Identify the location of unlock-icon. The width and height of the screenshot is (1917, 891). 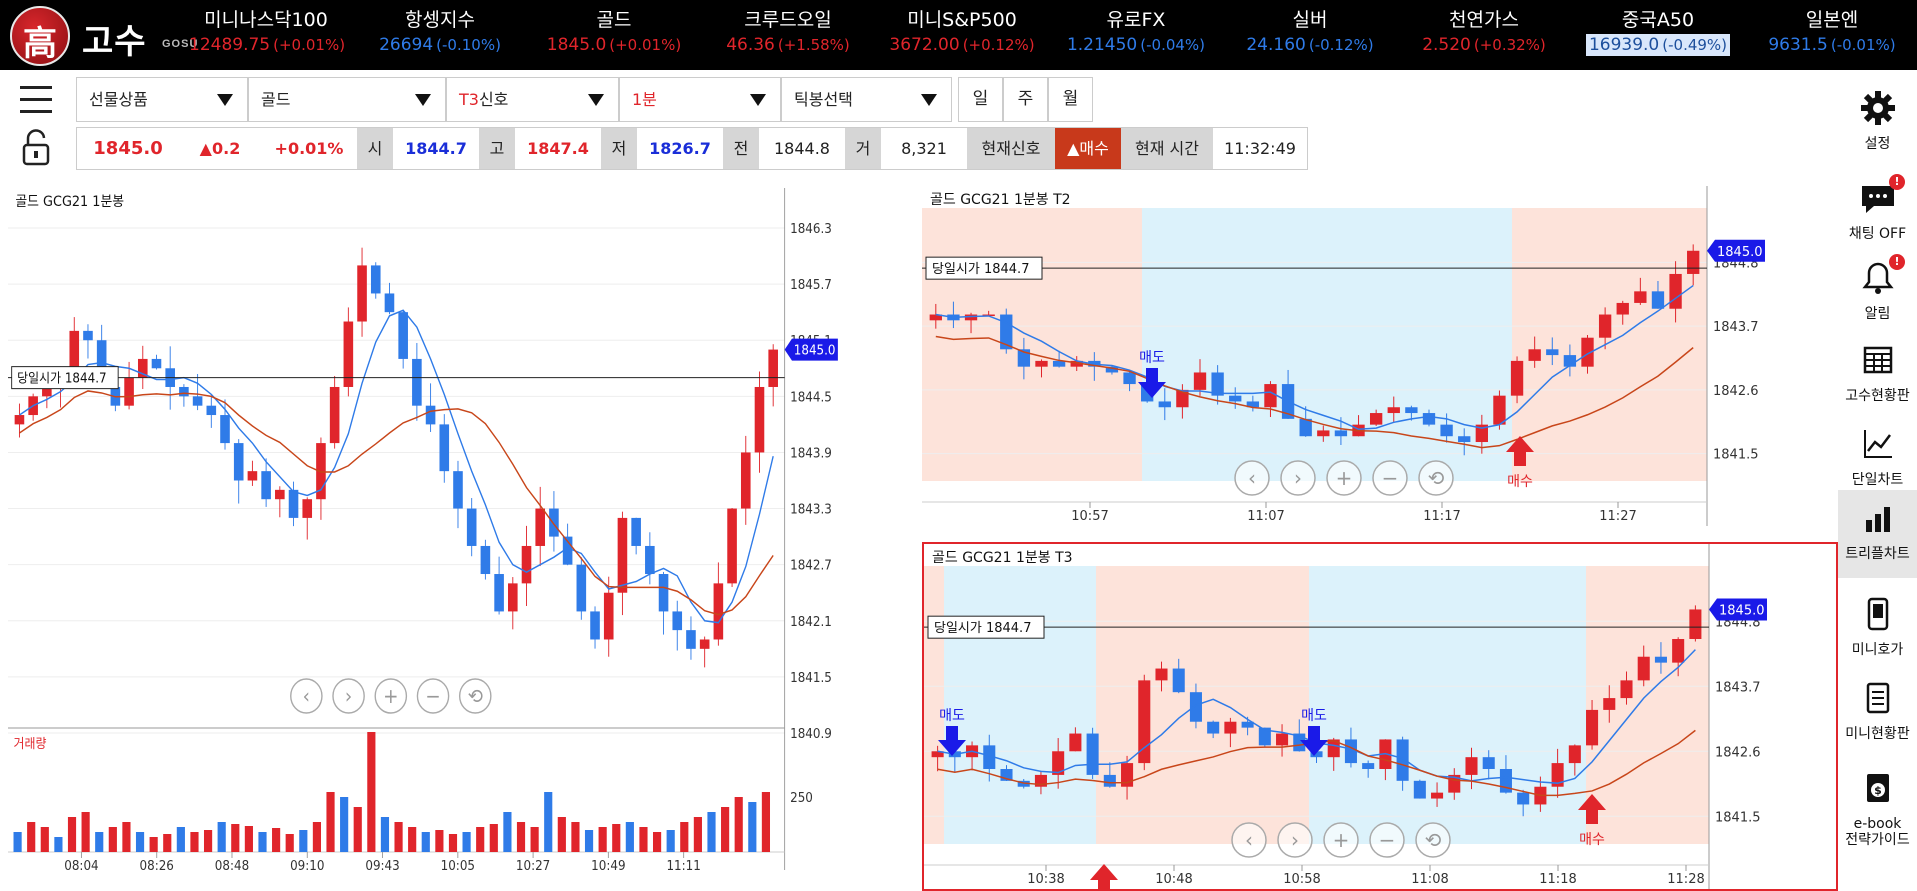
(36, 148).